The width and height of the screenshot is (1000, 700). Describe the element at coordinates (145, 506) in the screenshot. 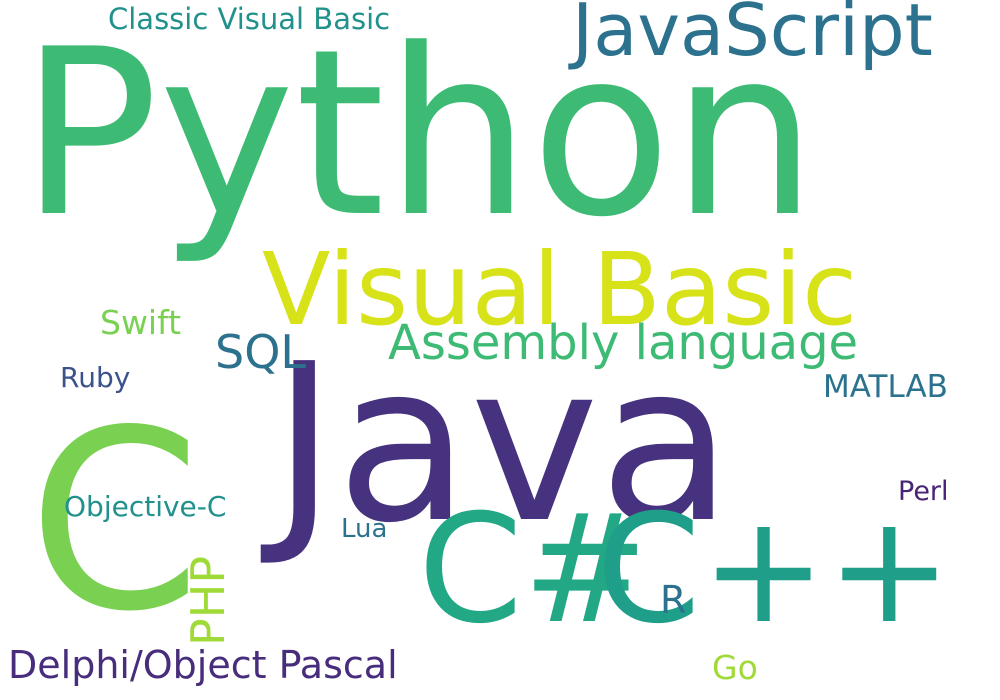

I see `word-objective-c: Objective-C` at that location.